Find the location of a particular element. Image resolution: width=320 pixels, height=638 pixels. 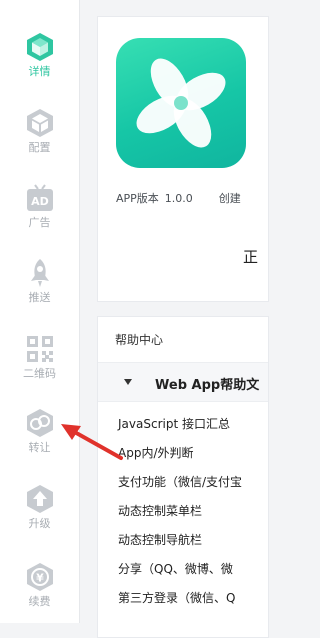

help-link-share: 分享（QQ、微博、微 is located at coordinates (175, 568).